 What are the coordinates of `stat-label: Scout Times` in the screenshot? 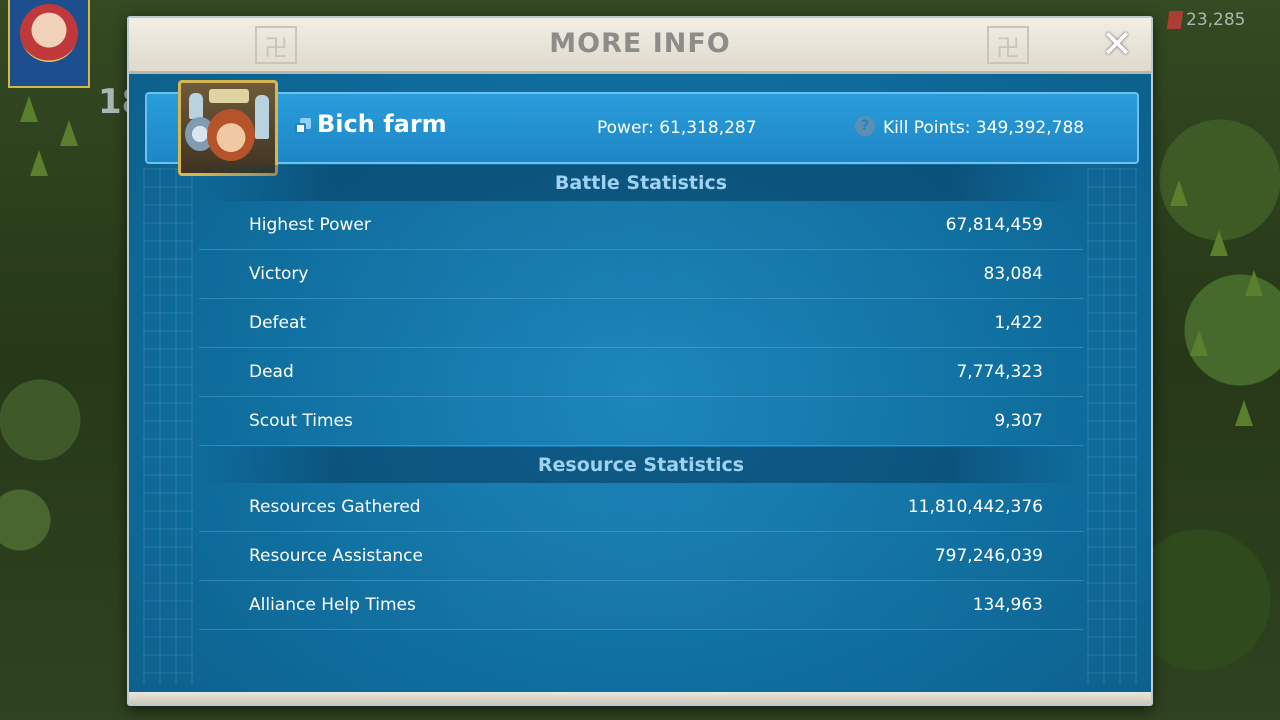 It's located at (301, 421).